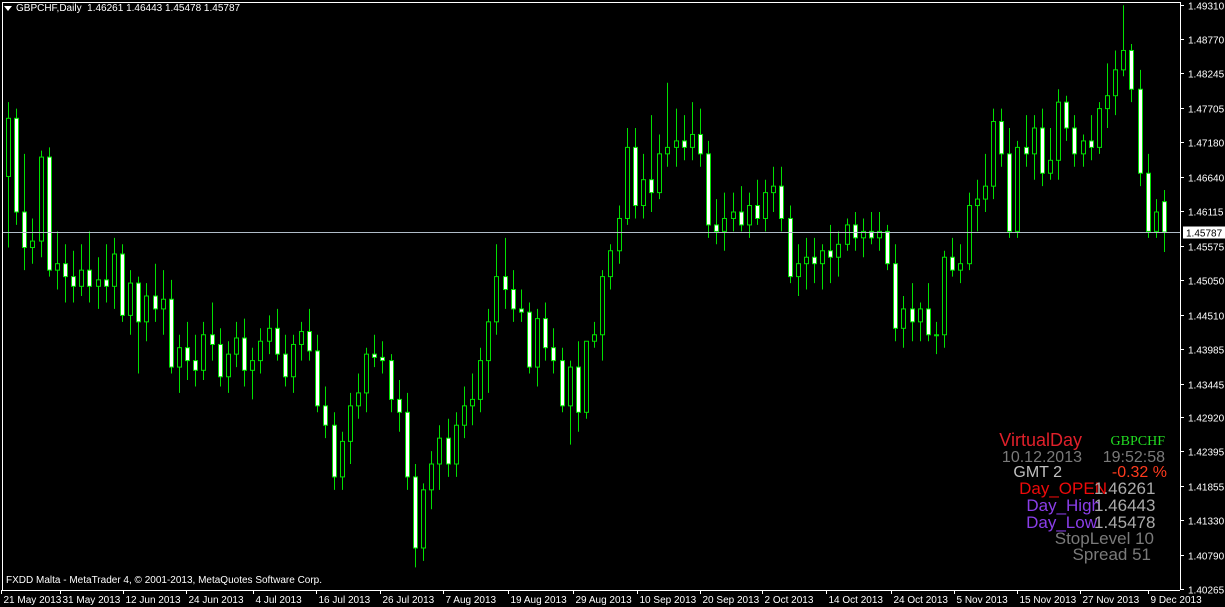 This screenshot has width=1225, height=607. What do you see at coordinates (1206, 282) in the screenshot?
I see `y-tick-label: 1.45050` at bounding box center [1206, 282].